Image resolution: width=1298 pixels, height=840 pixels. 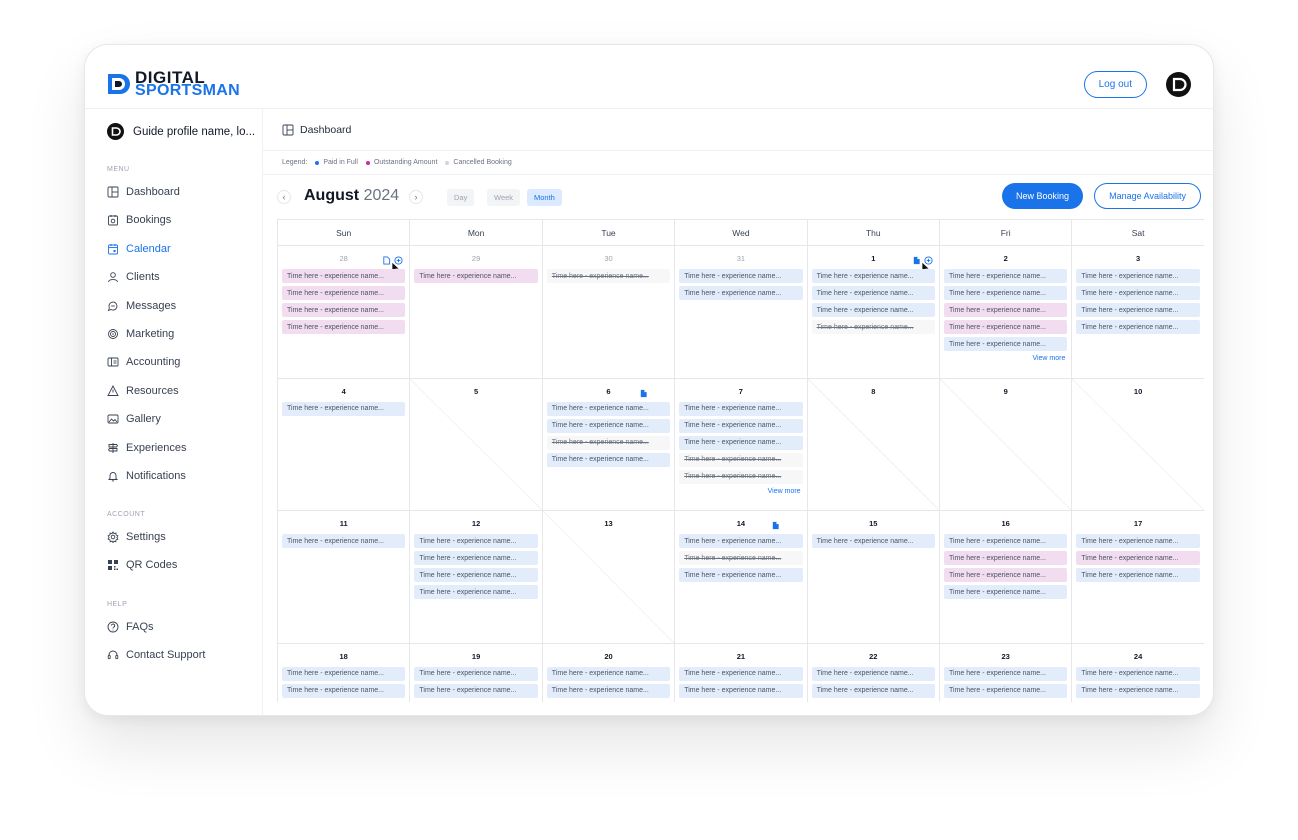 What do you see at coordinates (609, 577) in the screenshot?
I see `day-cell-unavailable: 13` at bounding box center [609, 577].